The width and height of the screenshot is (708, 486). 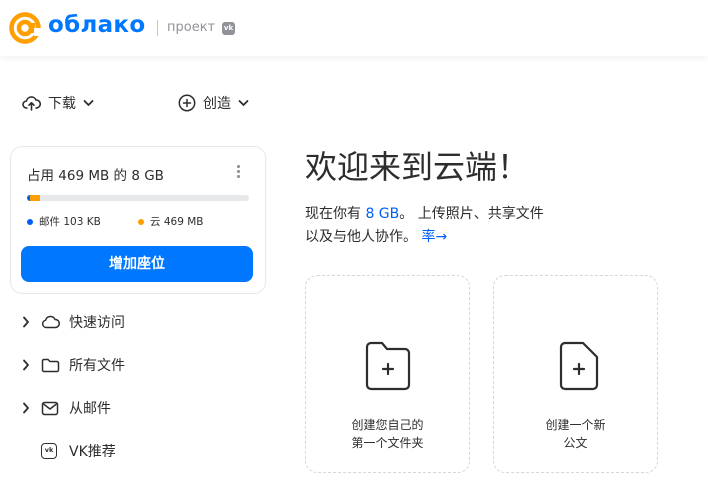 What do you see at coordinates (138, 198) in the screenshot?
I see `storage-progress-bar` at bounding box center [138, 198].